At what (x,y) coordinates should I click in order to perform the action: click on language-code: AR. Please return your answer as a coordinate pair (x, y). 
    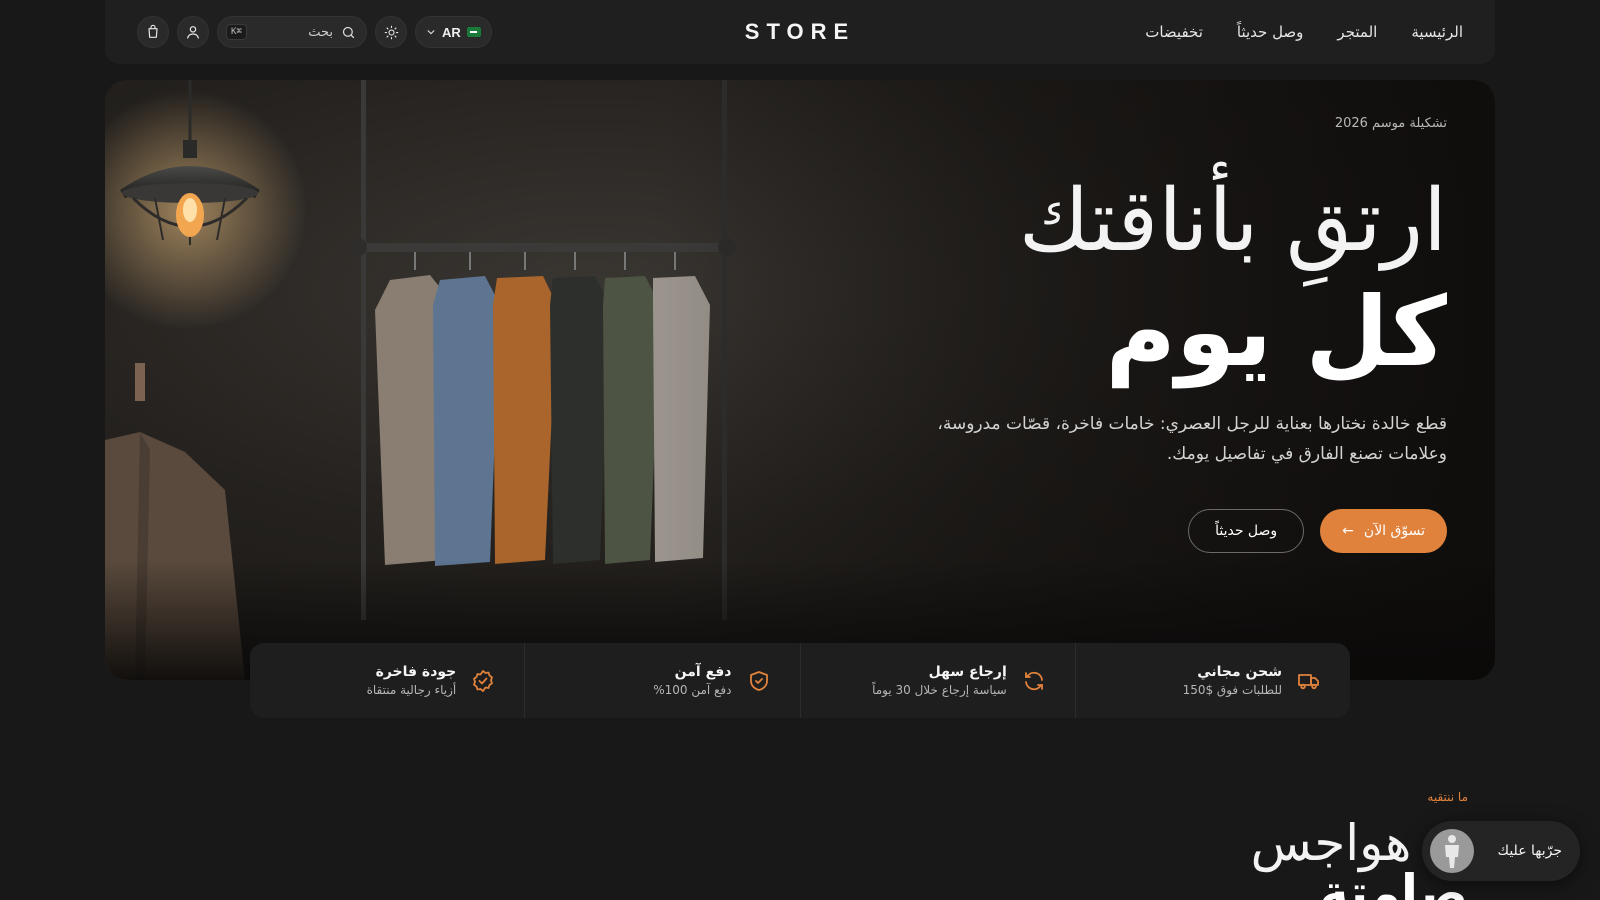
    Looking at the image, I should click on (451, 32).